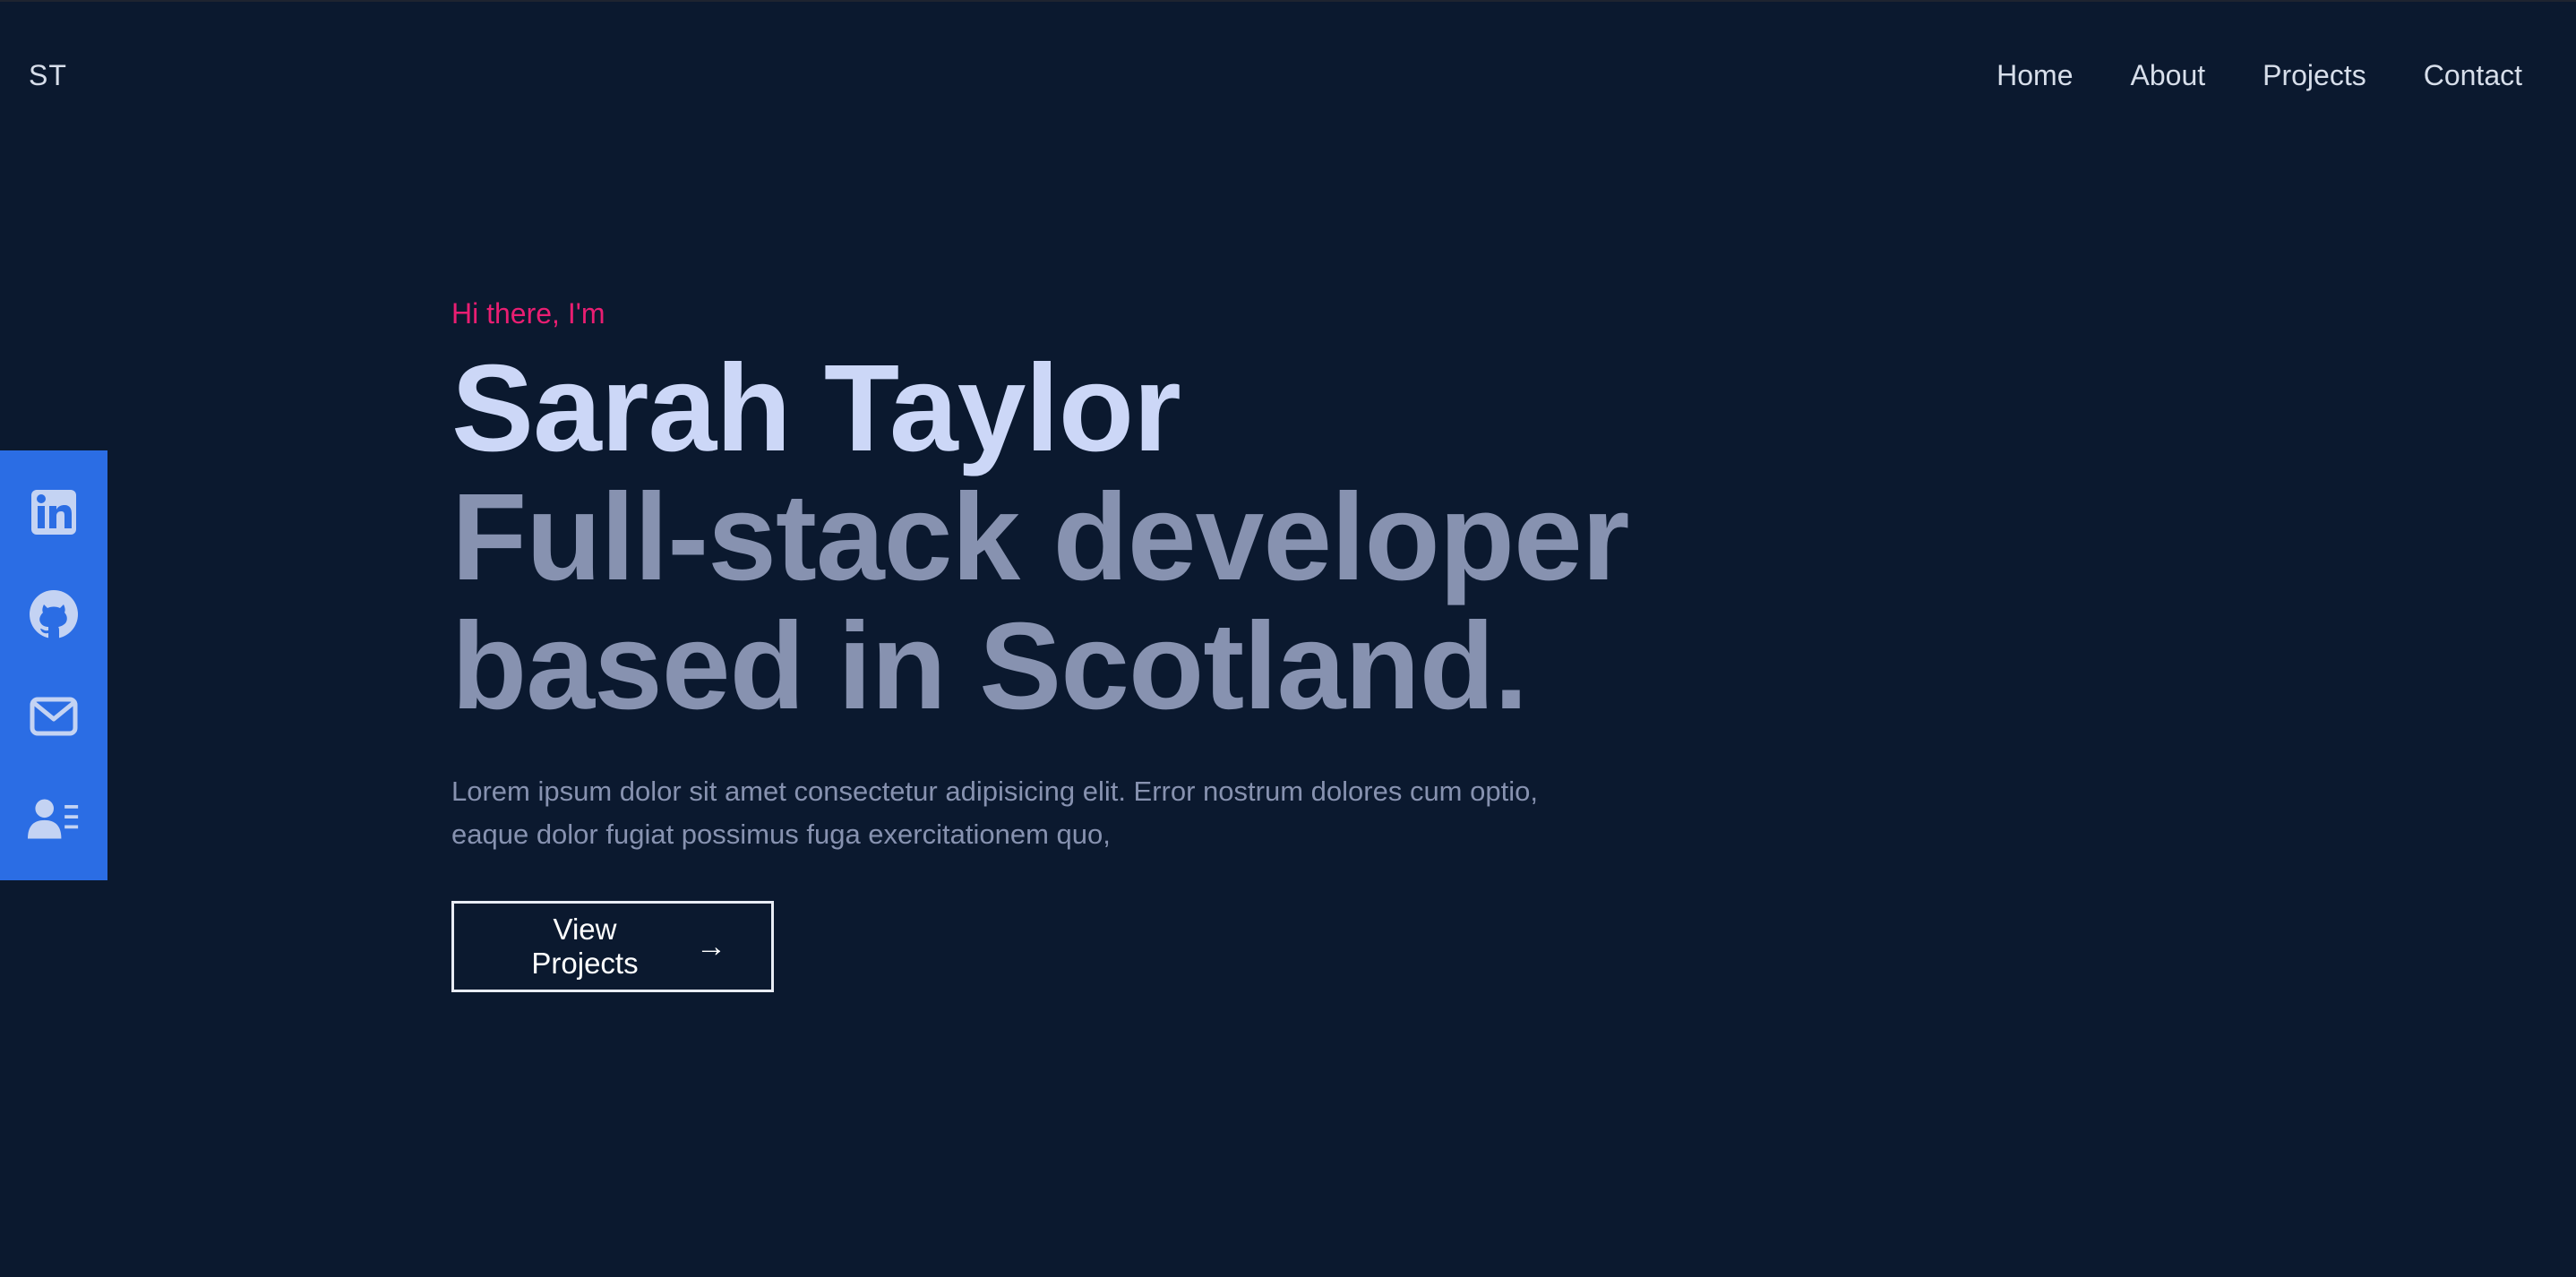 The width and height of the screenshot is (2576, 1277). What do you see at coordinates (48, 76) in the screenshot?
I see `site-logo: ST` at bounding box center [48, 76].